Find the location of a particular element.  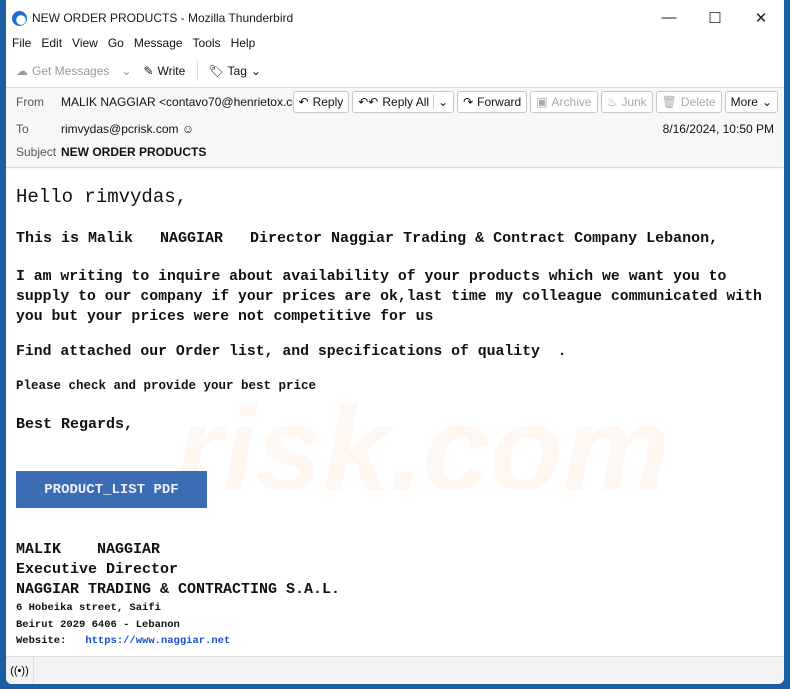

flame-icon: ♨ is located at coordinates (612, 102).